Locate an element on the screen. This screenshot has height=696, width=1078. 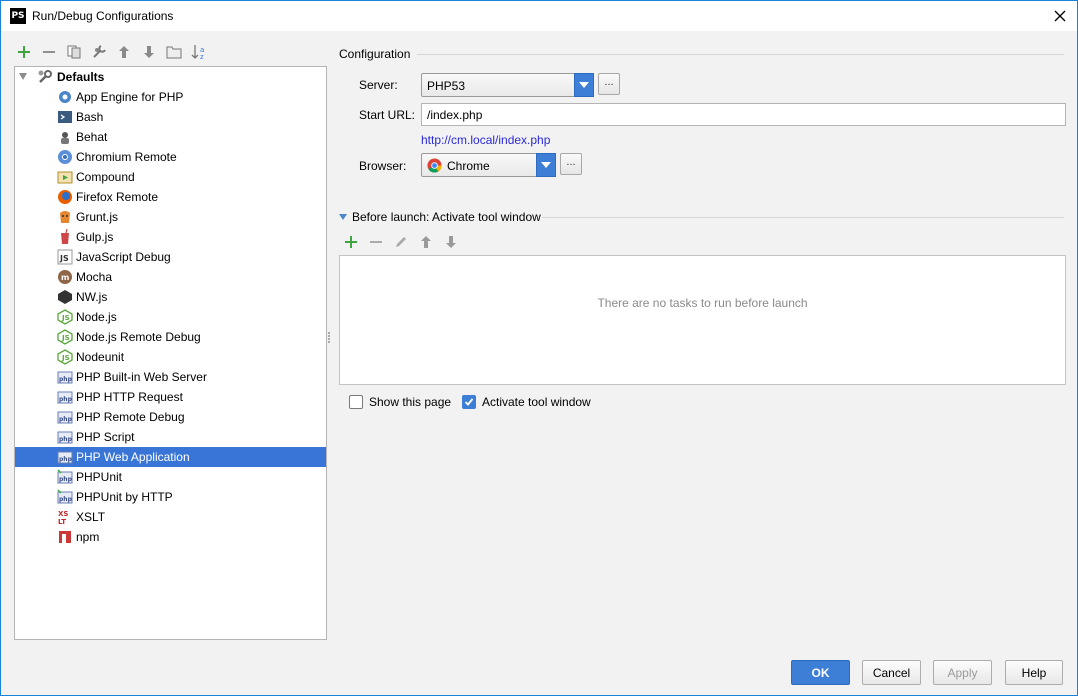
apply-button: Apply is located at coordinates (962, 672).